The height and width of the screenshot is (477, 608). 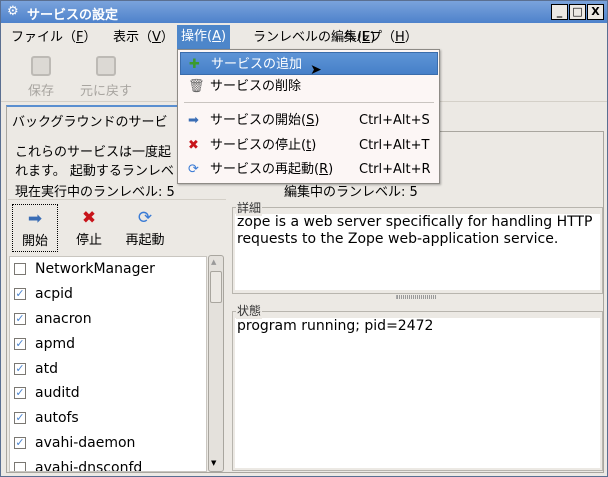 What do you see at coordinates (309, 169) in the screenshot?
I see `menu-item-restart-service: ⟳ サービスの再起動(R) Ctrl+Alt+R` at bounding box center [309, 169].